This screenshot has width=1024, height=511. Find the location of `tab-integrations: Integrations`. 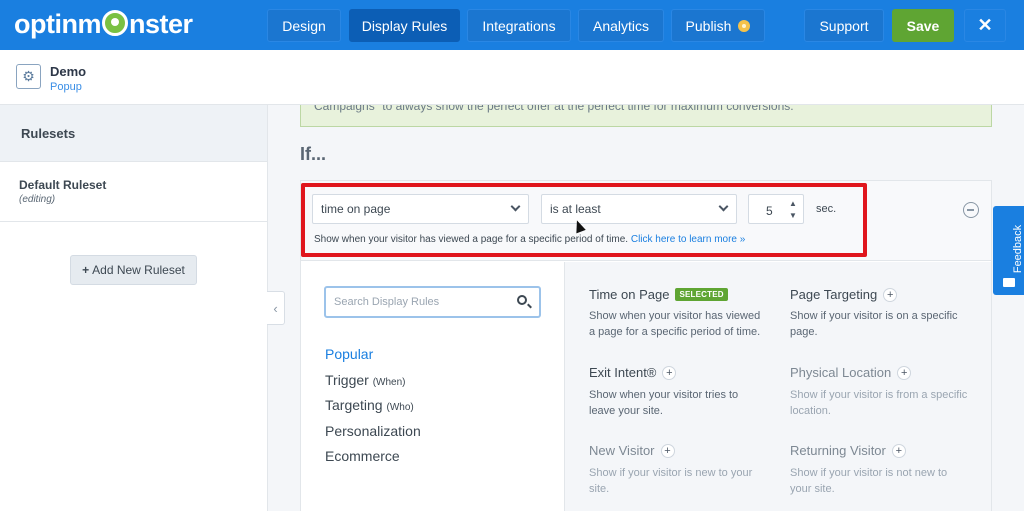

tab-integrations: Integrations is located at coordinates (519, 25).